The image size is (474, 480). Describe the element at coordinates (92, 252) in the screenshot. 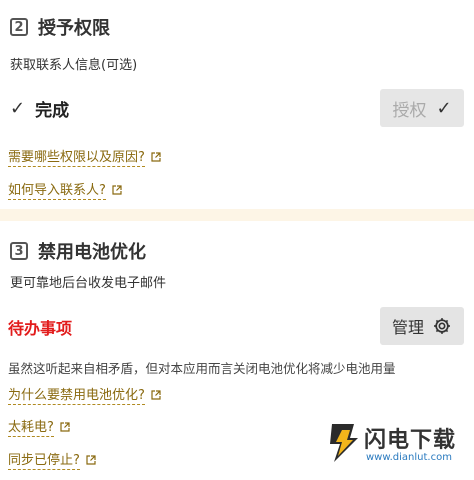

I see `step-title: 禁用电池优化` at that location.